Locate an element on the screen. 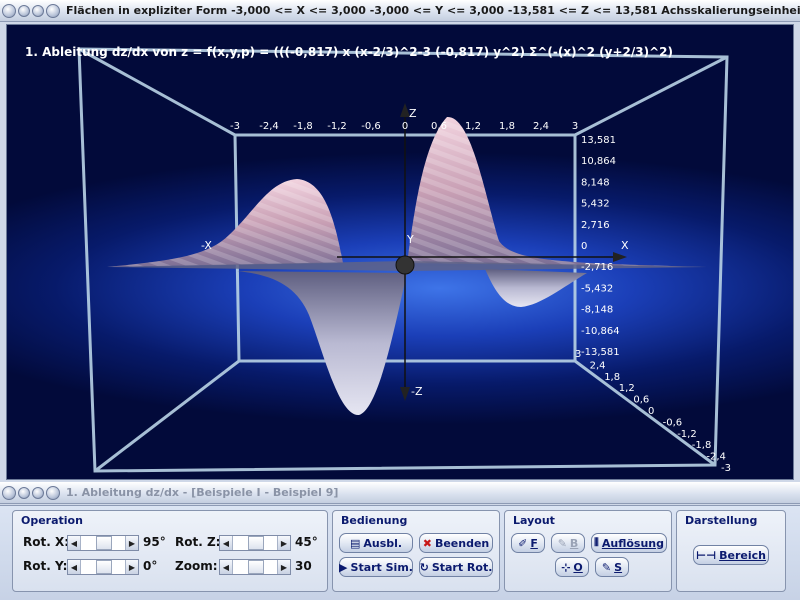 This screenshot has width=800, height=600. rot-x-slider: ◀ ▶ is located at coordinates (103, 543).